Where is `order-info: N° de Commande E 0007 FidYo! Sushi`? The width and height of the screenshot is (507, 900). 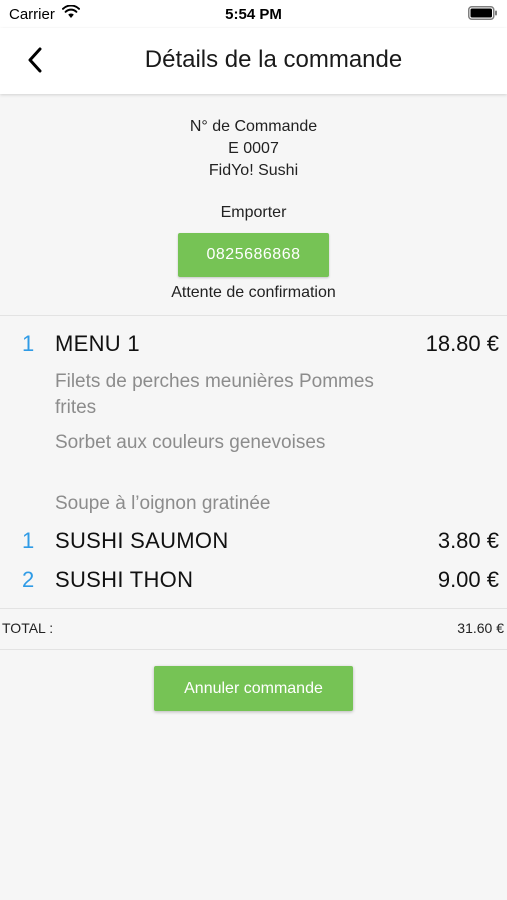 order-info: N° de Commande E 0007 FidYo! Sushi is located at coordinates (253, 149).